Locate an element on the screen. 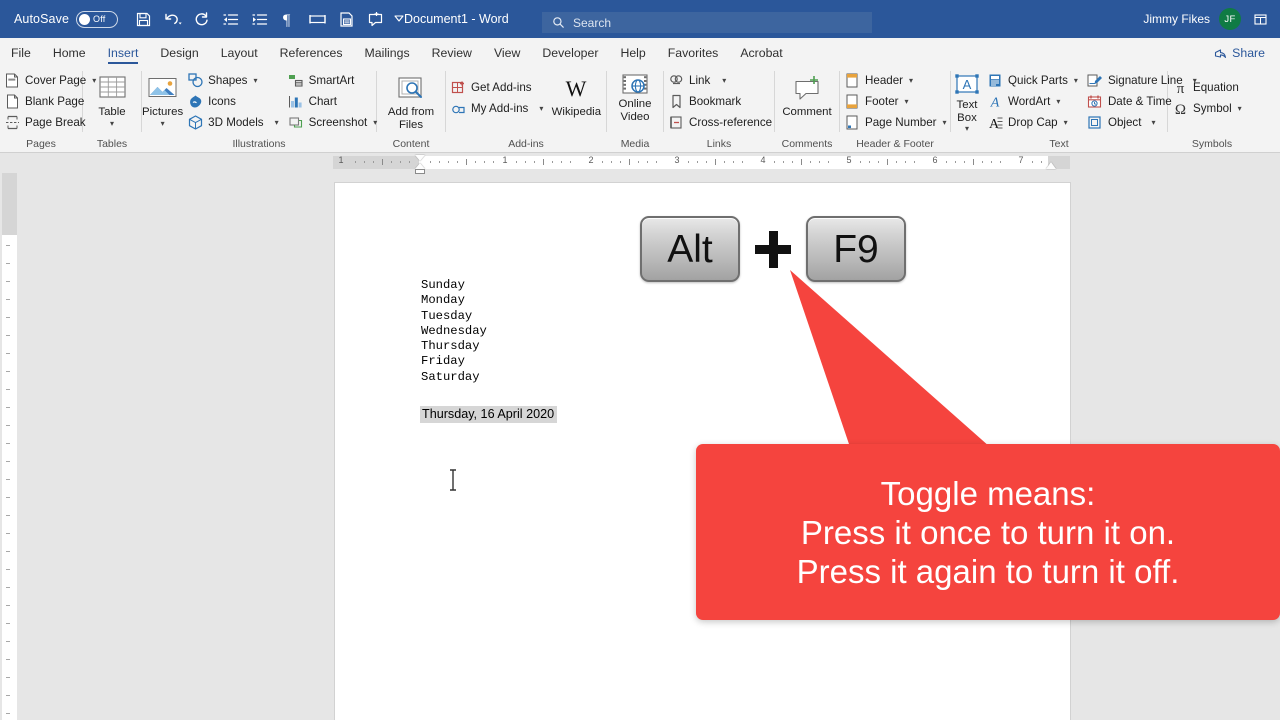 The width and height of the screenshot is (1280, 720). tab-insert: Insert is located at coordinates (123, 55).